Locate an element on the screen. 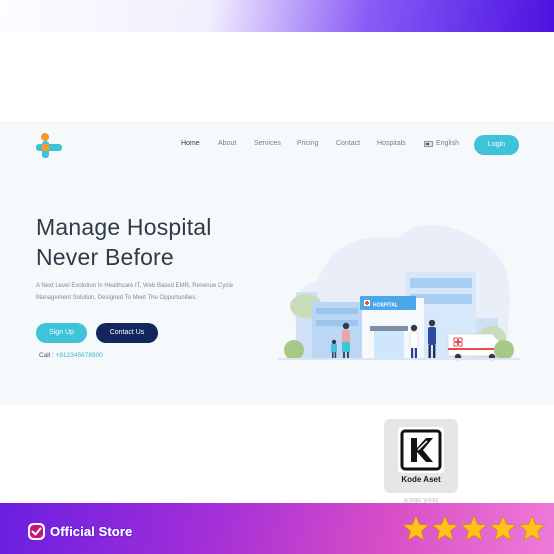 Image resolution: width=554 pixels, height=554 pixels. hero-title: Manage Hospital Never Before is located at coordinates (151, 242).